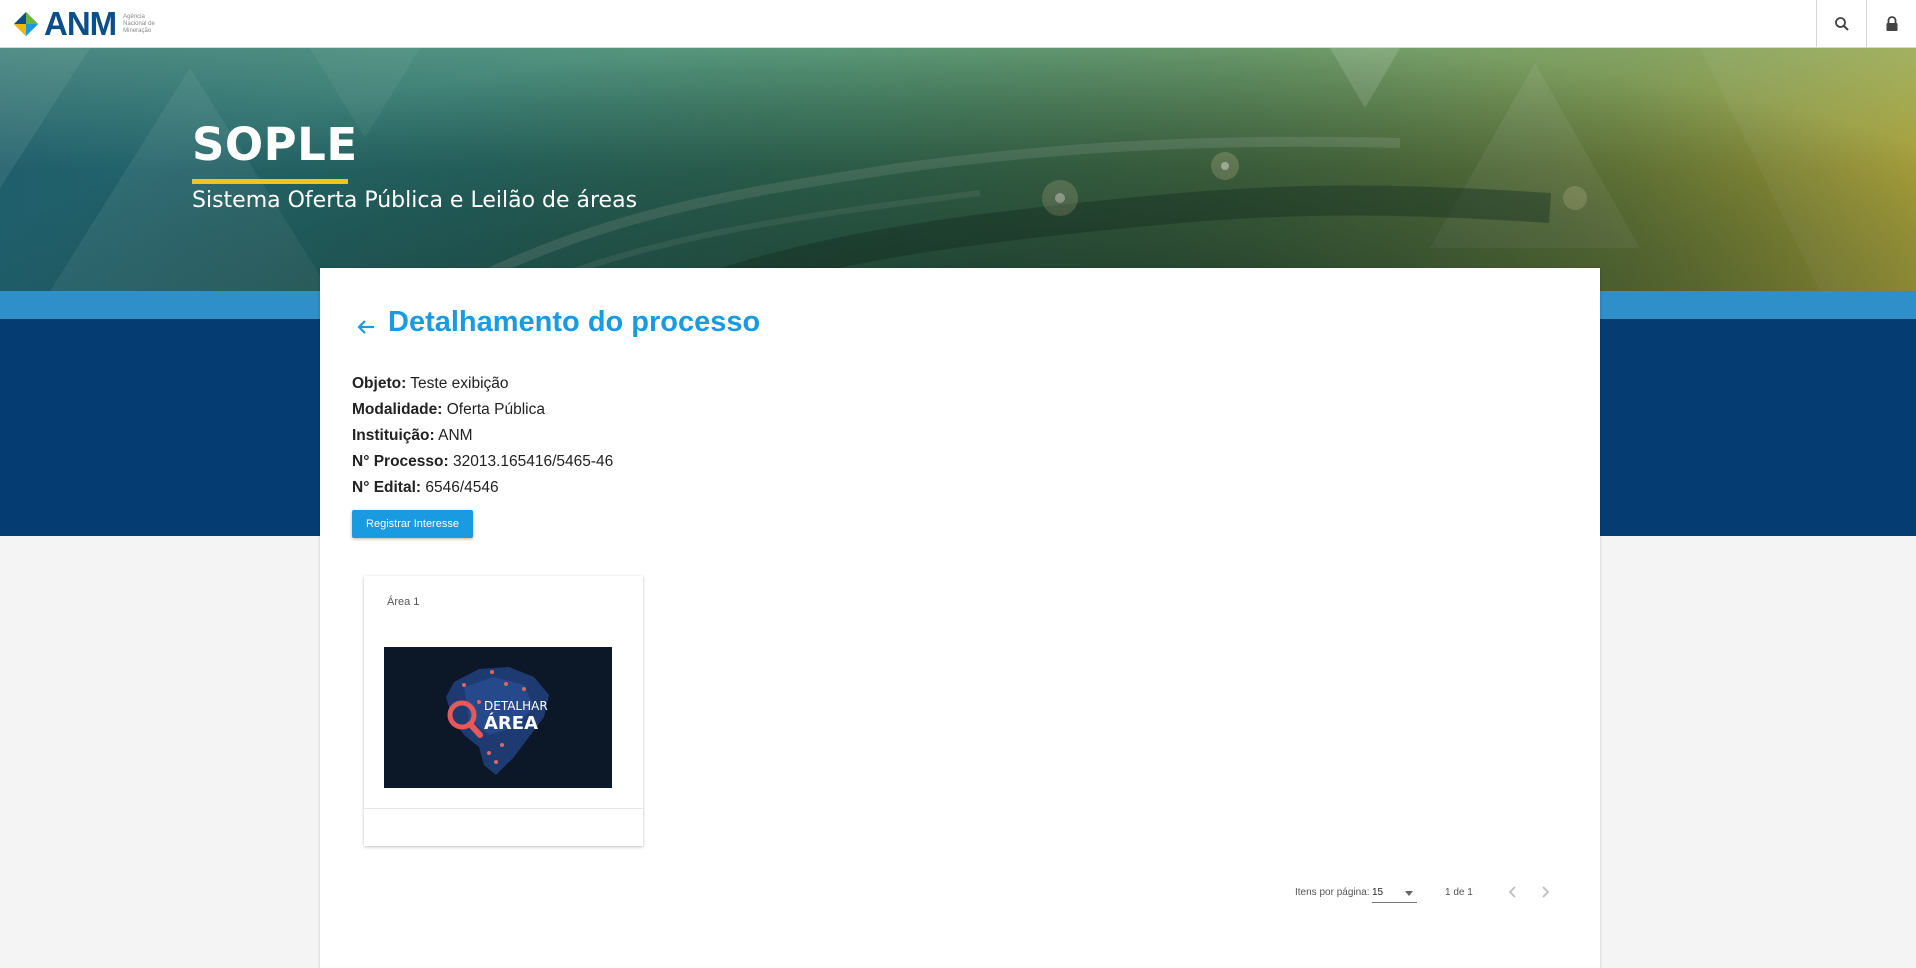 The width and height of the screenshot is (1916, 968). Describe the element at coordinates (80, 23) in the screenshot. I see `logo-text: ANM` at that location.